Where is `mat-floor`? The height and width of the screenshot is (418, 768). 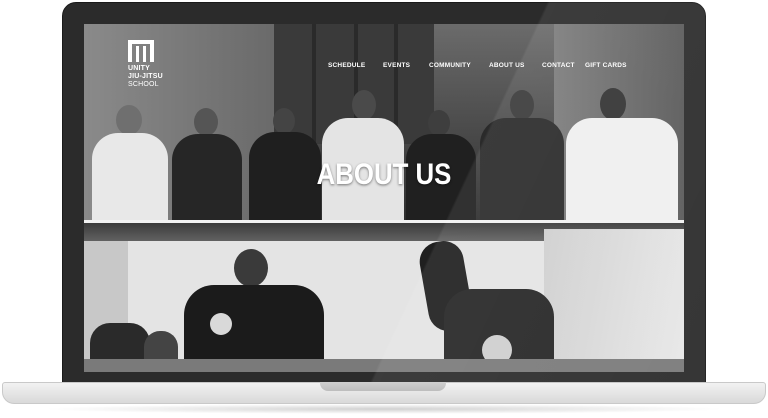
mat-floor is located at coordinates (384, 365).